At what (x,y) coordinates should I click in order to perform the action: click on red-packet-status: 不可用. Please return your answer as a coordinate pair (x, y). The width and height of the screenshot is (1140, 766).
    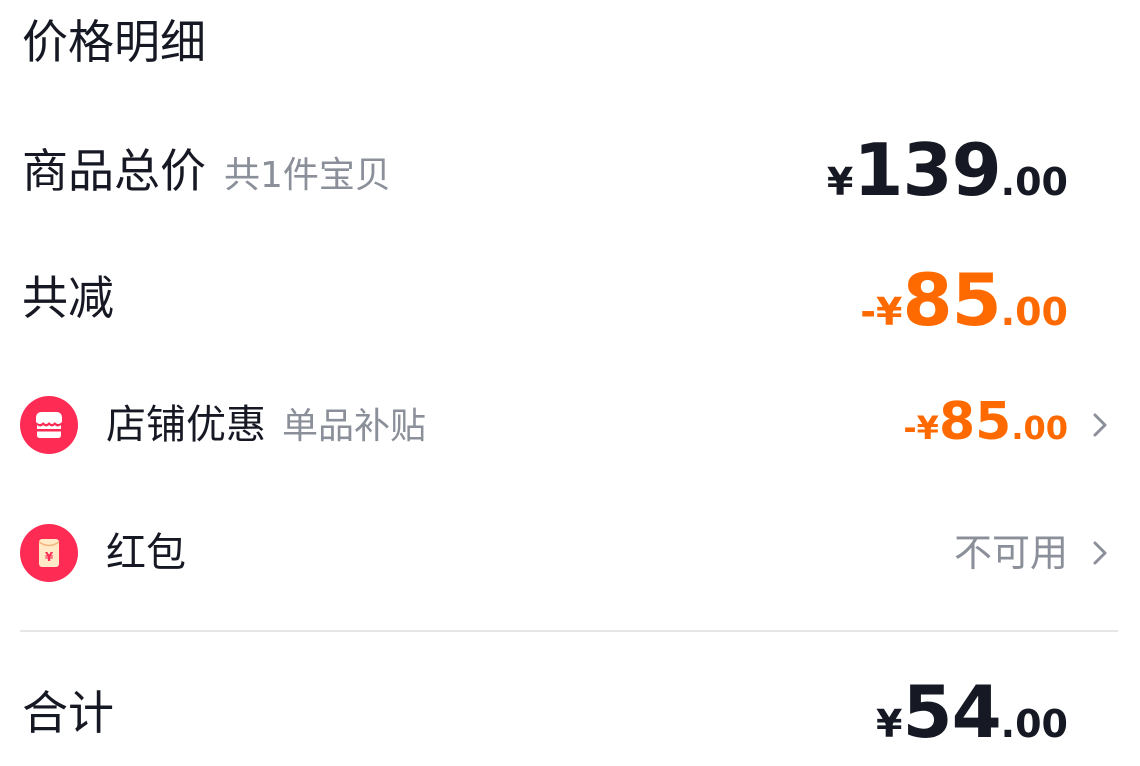
    Looking at the image, I should click on (1010, 553).